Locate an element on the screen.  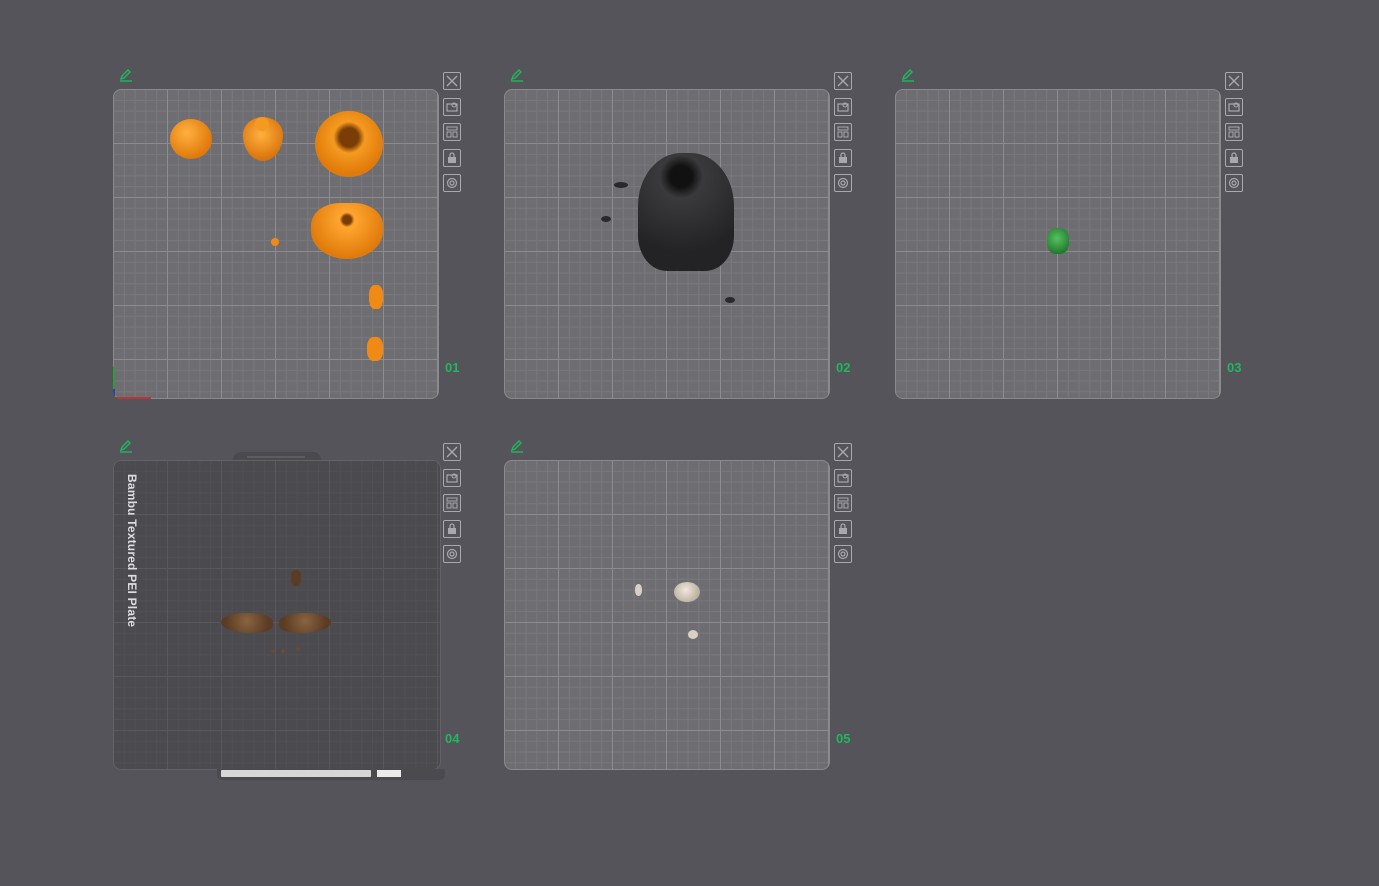
plate-04: Bambu Textured PEI Plate 04 is located at coordinates (293, 614).